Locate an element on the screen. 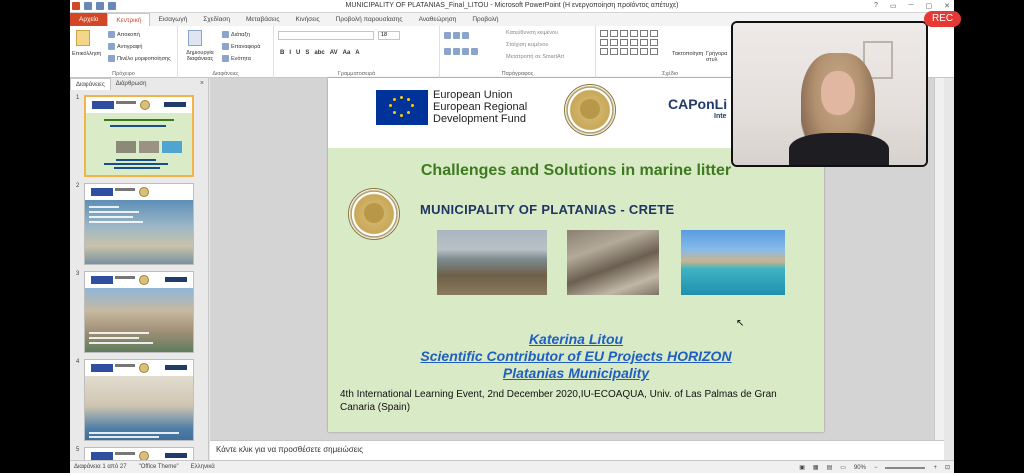  cut-label: Αποκοπή is located at coordinates (128, 34).